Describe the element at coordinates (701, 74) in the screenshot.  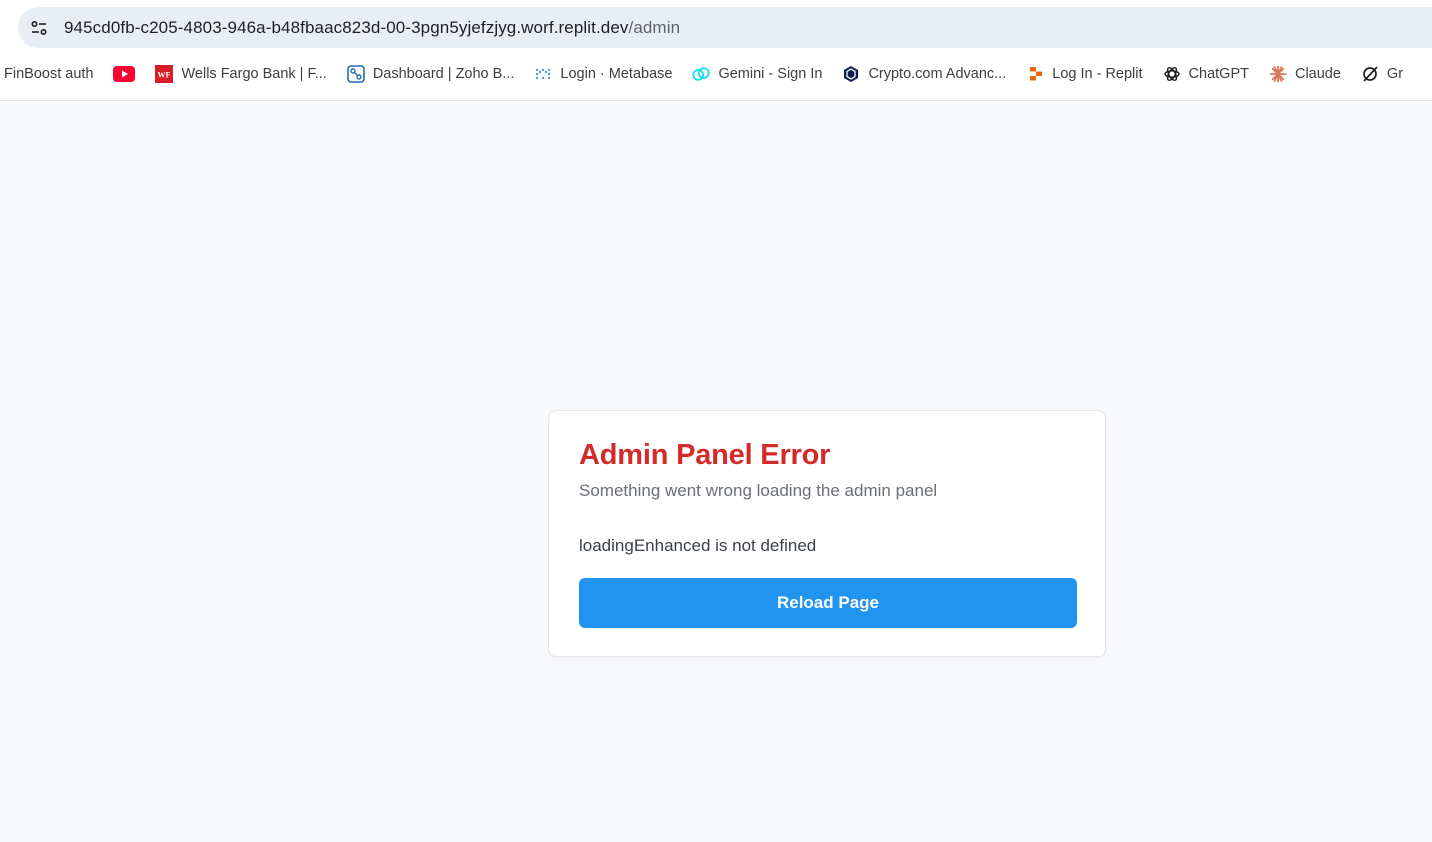
I see `gemini-icon` at that location.